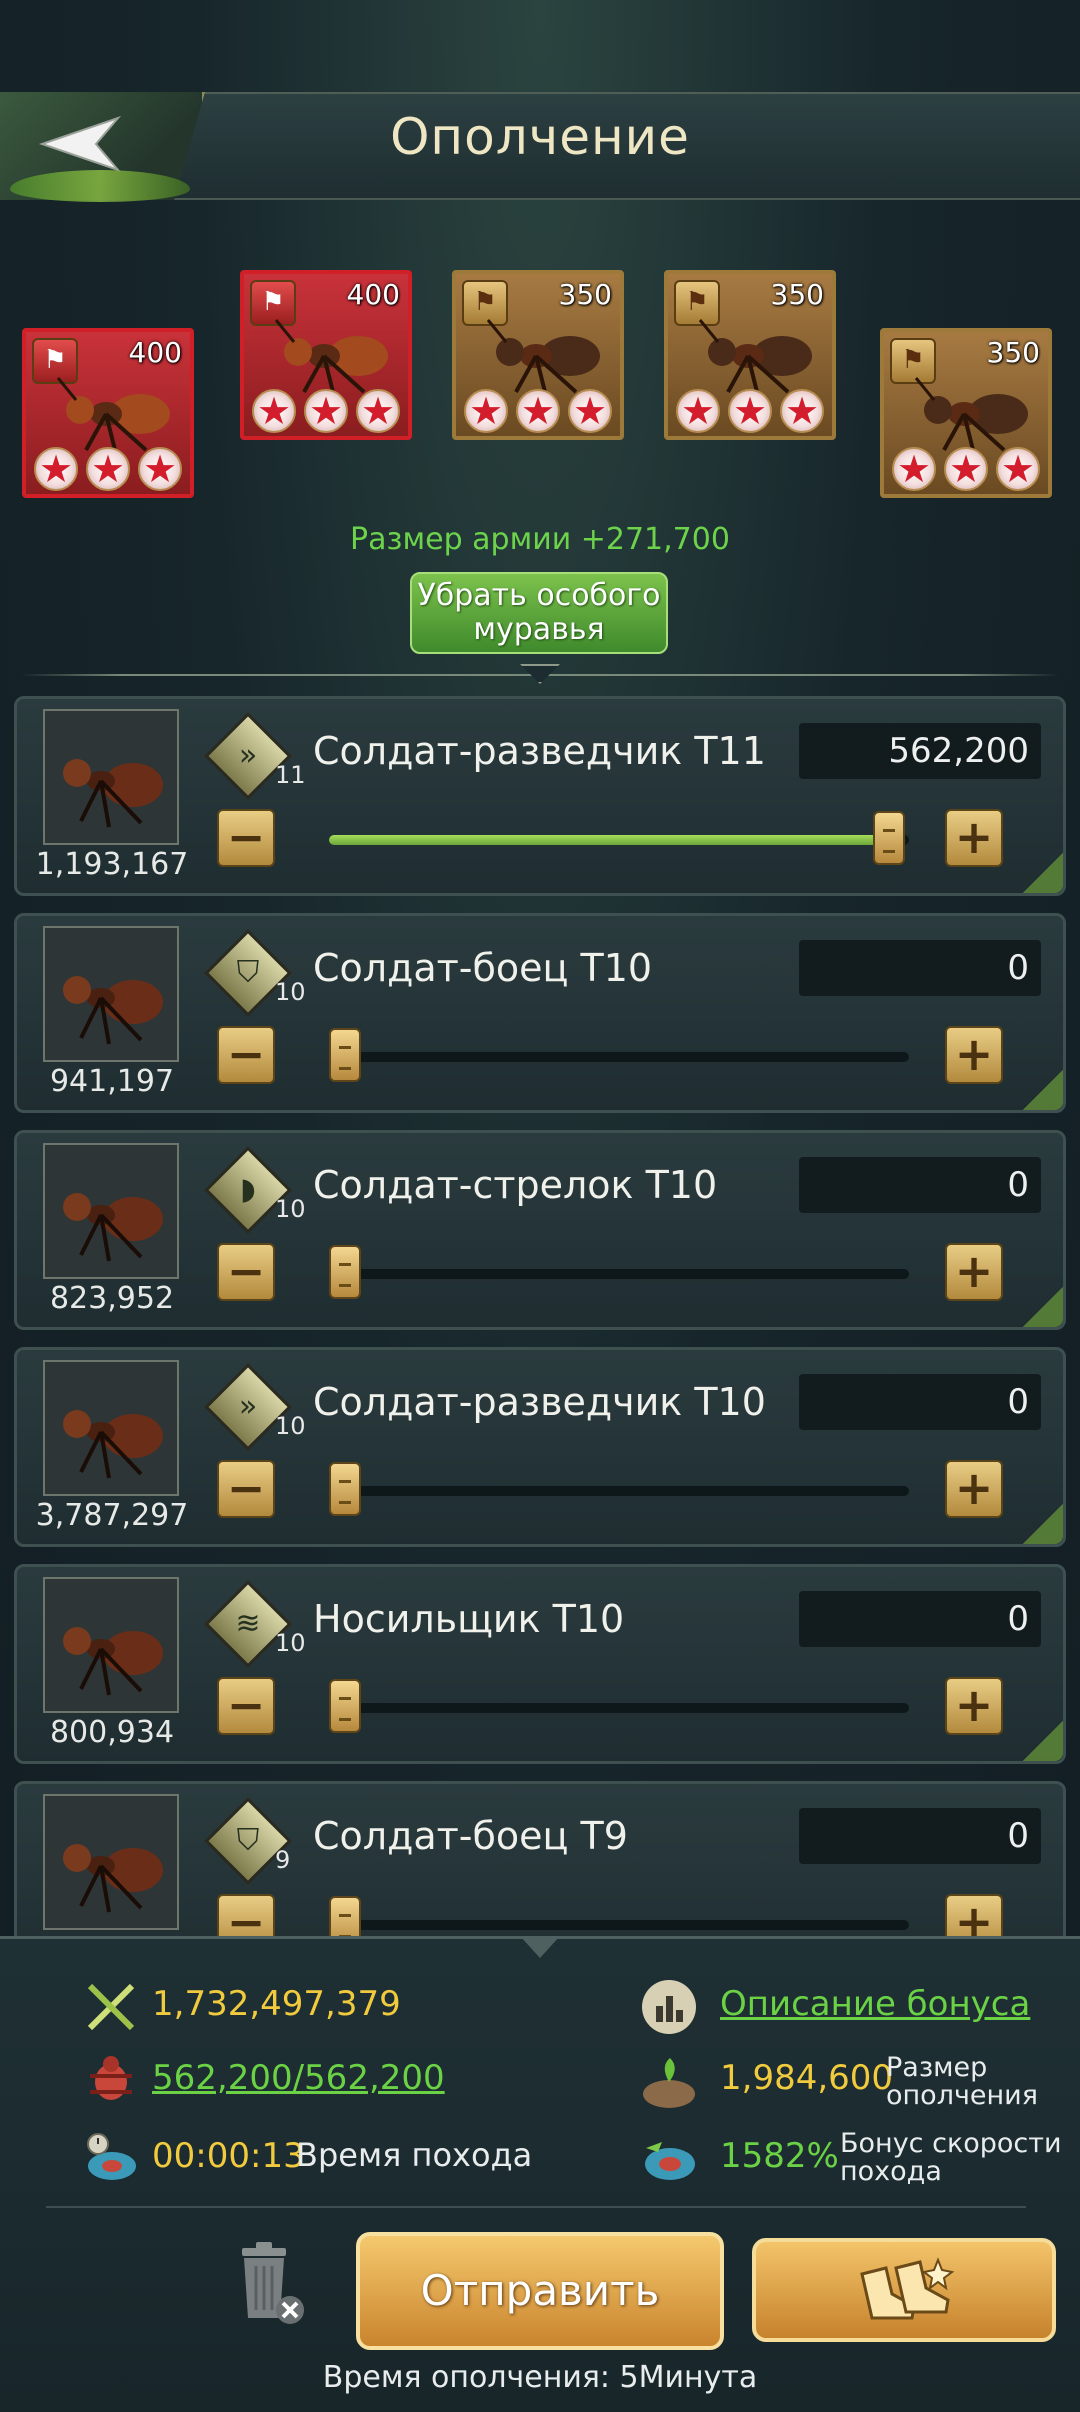 The image size is (1080, 2412). What do you see at coordinates (248, 1189) in the screenshot?
I see `troop-type-icon: ◗` at bounding box center [248, 1189].